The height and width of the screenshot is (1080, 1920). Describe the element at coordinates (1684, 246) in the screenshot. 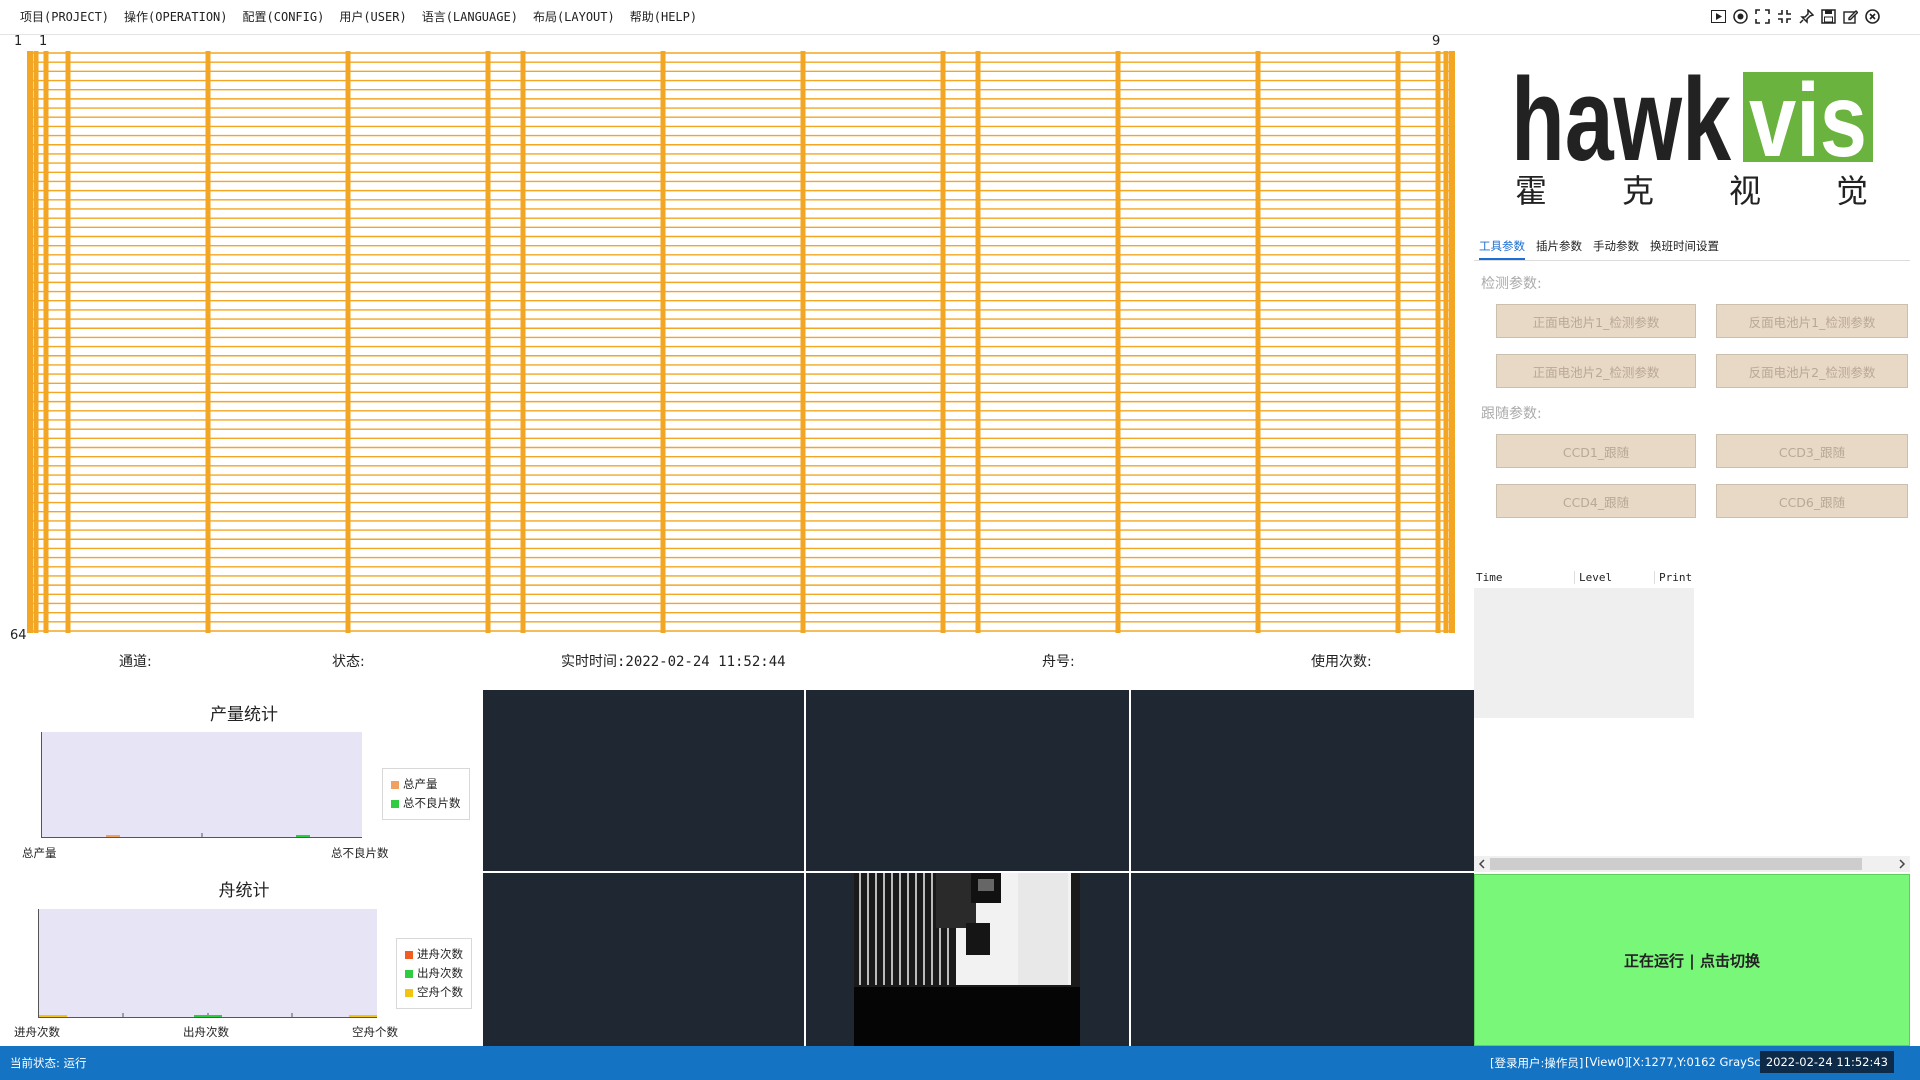

I see `tab-shift-time: 换班时间设置` at that location.